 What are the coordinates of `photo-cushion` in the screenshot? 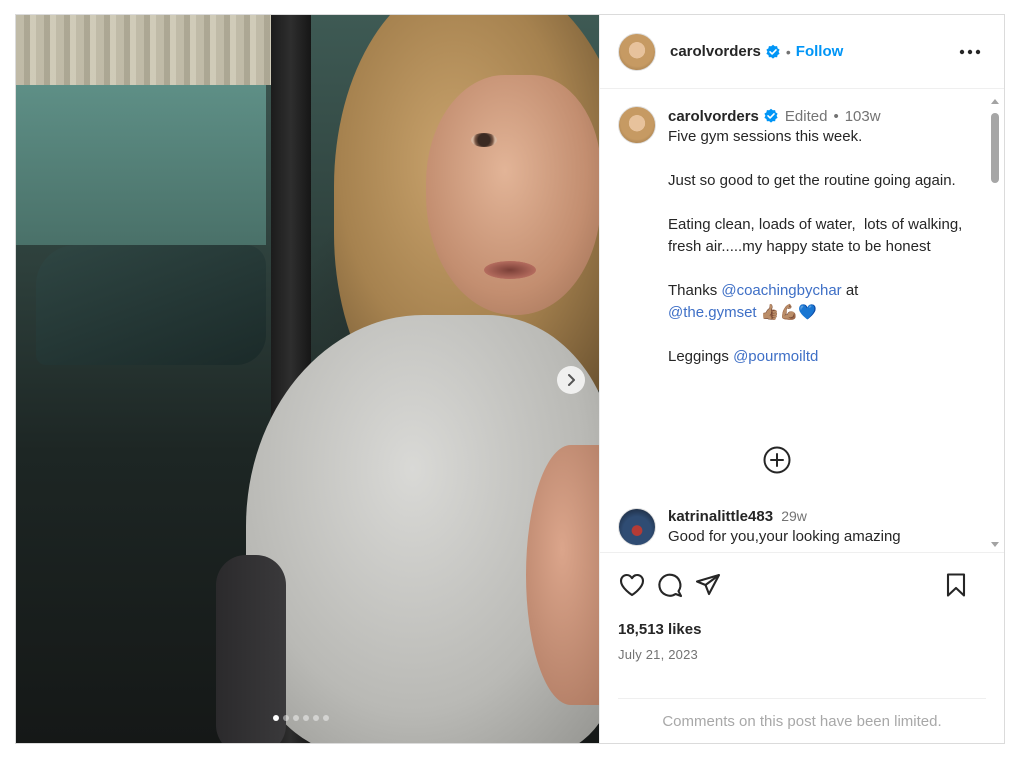 It's located at (151, 305).